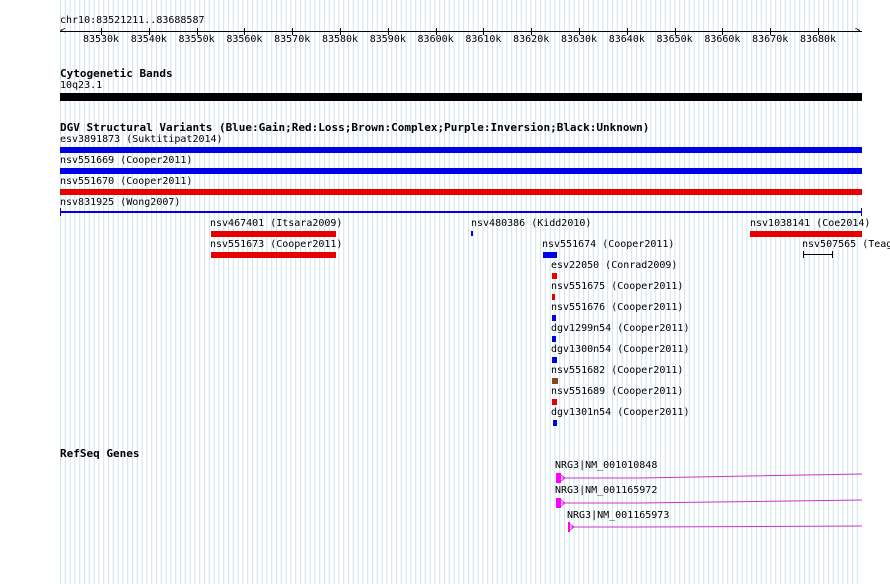  What do you see at coordinates (716, 526) in the screenshot?
I see `gene-intron-line` at bounding box center [716, 526].